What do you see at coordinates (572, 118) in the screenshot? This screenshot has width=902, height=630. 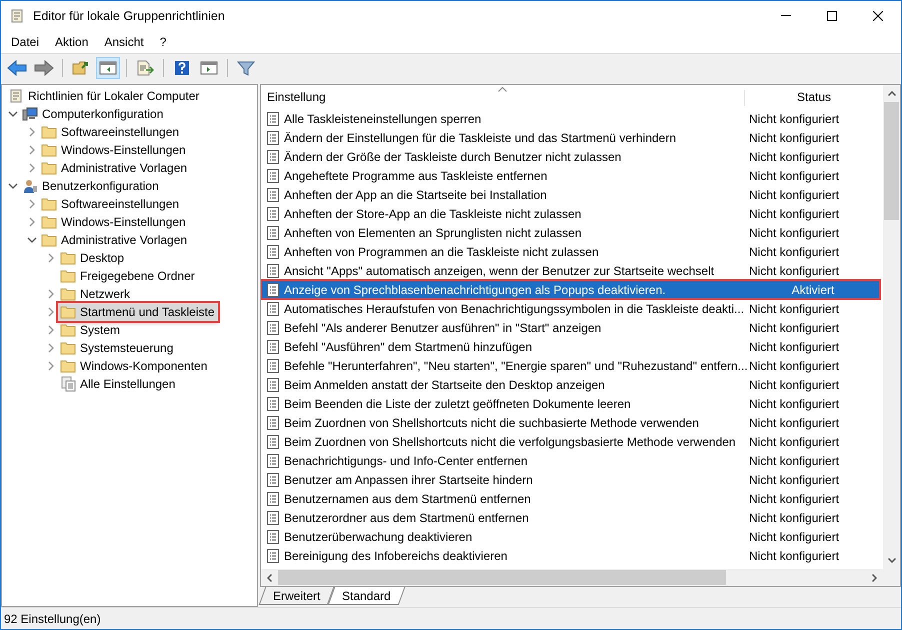 I see `table-row: Alle Taskleisteneinstellungen sperren Nicht konfiguriert` at bounding box center [572, 118].